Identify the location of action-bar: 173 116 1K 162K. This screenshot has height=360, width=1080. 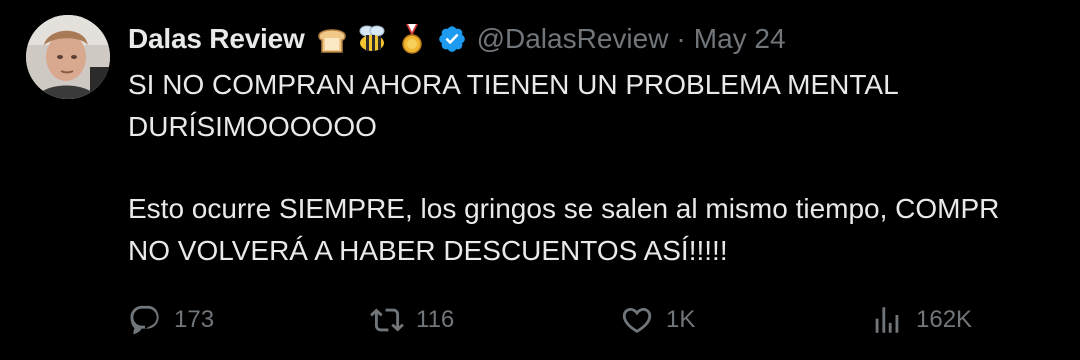
(578, 320).